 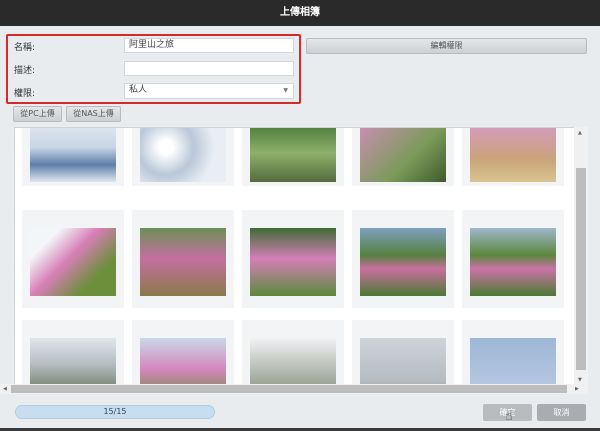 I want to click on permission-label: 權限:, so click(x=25, y=94).